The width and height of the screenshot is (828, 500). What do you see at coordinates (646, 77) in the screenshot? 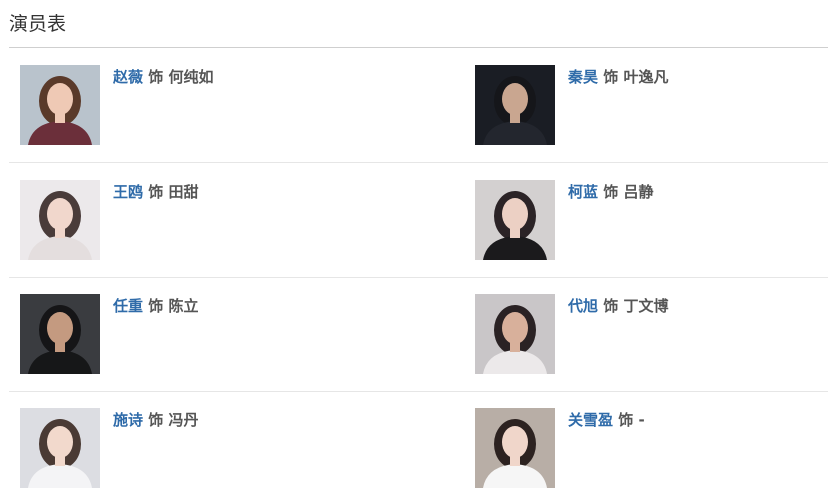
I see `role-name: 叶逸凡` at bounding box center [646, 77].